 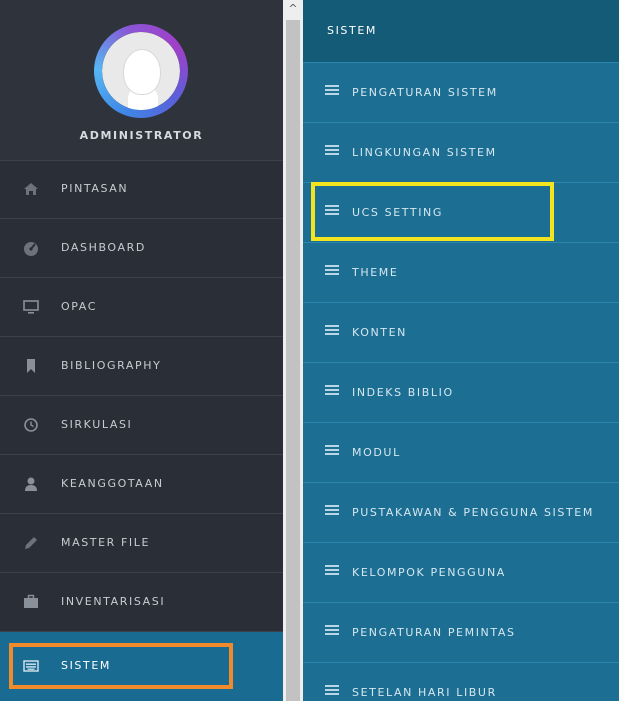 What do you see at coordinates (31, 602) in the screenshot?
I see `briefcase-icon` at bounding box center [31, 602].